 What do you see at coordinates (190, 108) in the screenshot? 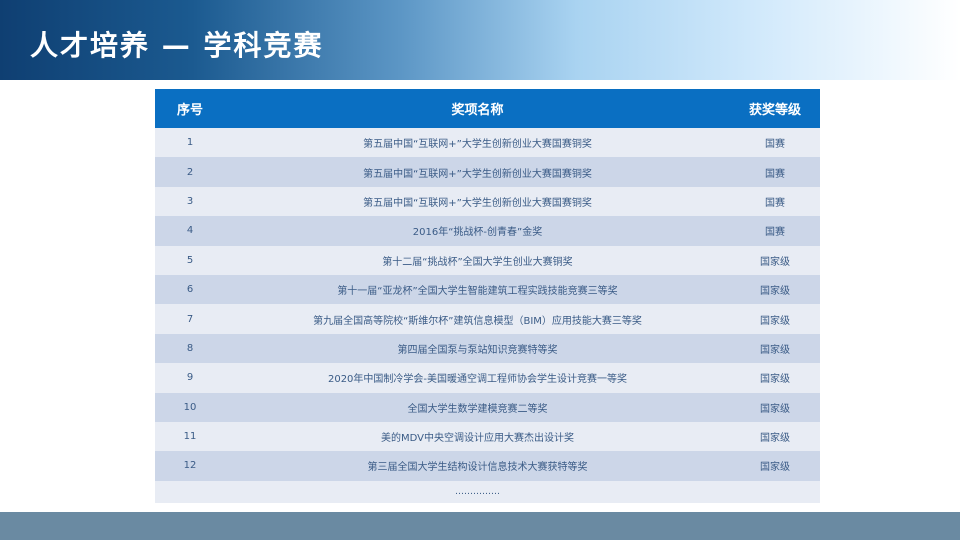
I see `column-header-index: 序号` at bounding box center [190, 108].